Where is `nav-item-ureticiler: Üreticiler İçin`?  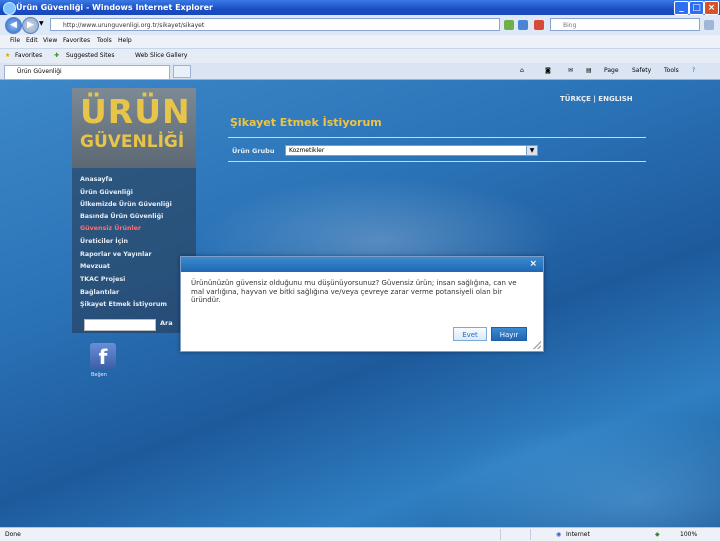 nav-item-ureticiler: Üreticiler İçin is located at coordinates (104, 241).